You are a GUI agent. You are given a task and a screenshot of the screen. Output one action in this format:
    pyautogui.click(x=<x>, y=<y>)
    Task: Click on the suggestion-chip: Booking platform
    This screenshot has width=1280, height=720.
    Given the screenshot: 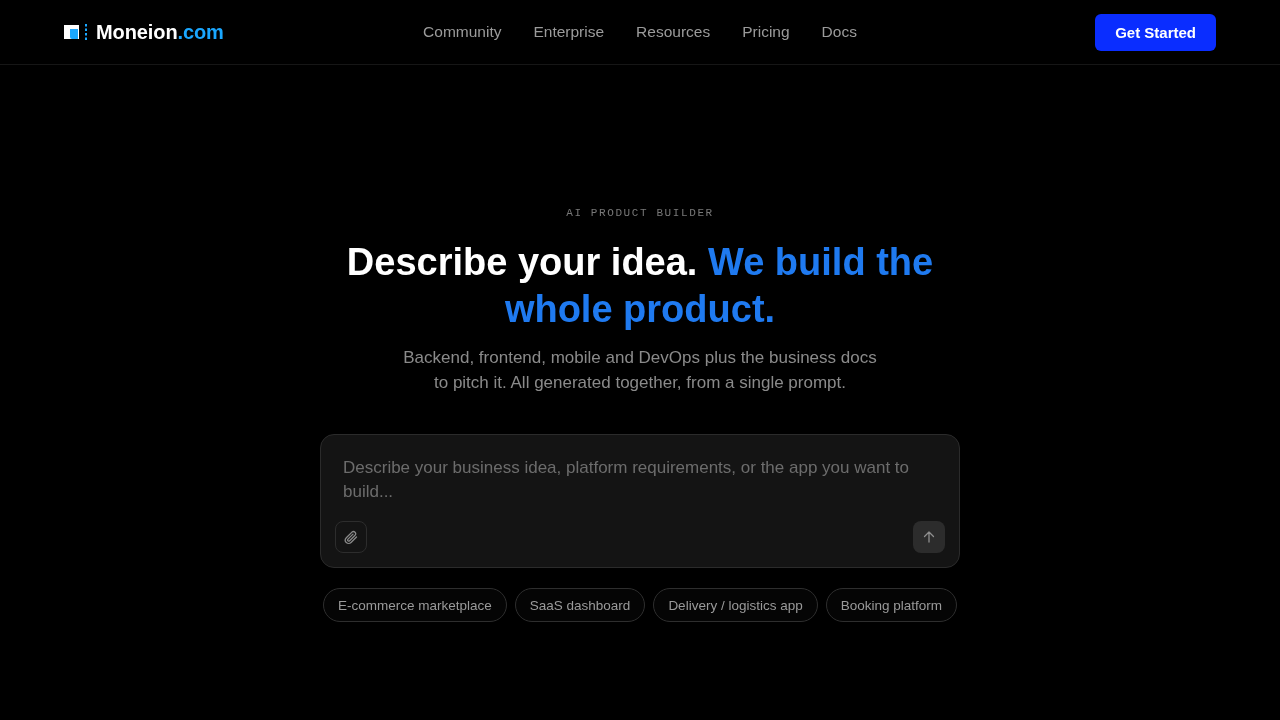 What is the action you would take?
    pyautogui.click(x=891, y=605)
    